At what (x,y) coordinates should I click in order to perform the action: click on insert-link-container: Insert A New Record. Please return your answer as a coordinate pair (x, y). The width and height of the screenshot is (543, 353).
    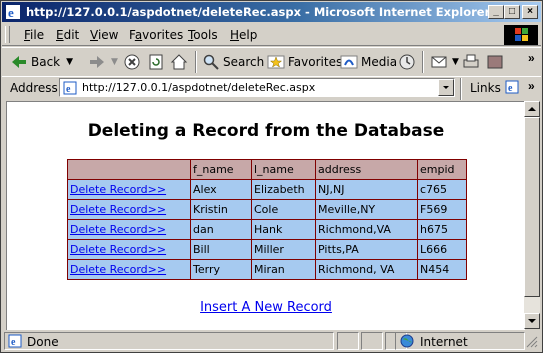
    Looking at the image, I should click on (266, 307).